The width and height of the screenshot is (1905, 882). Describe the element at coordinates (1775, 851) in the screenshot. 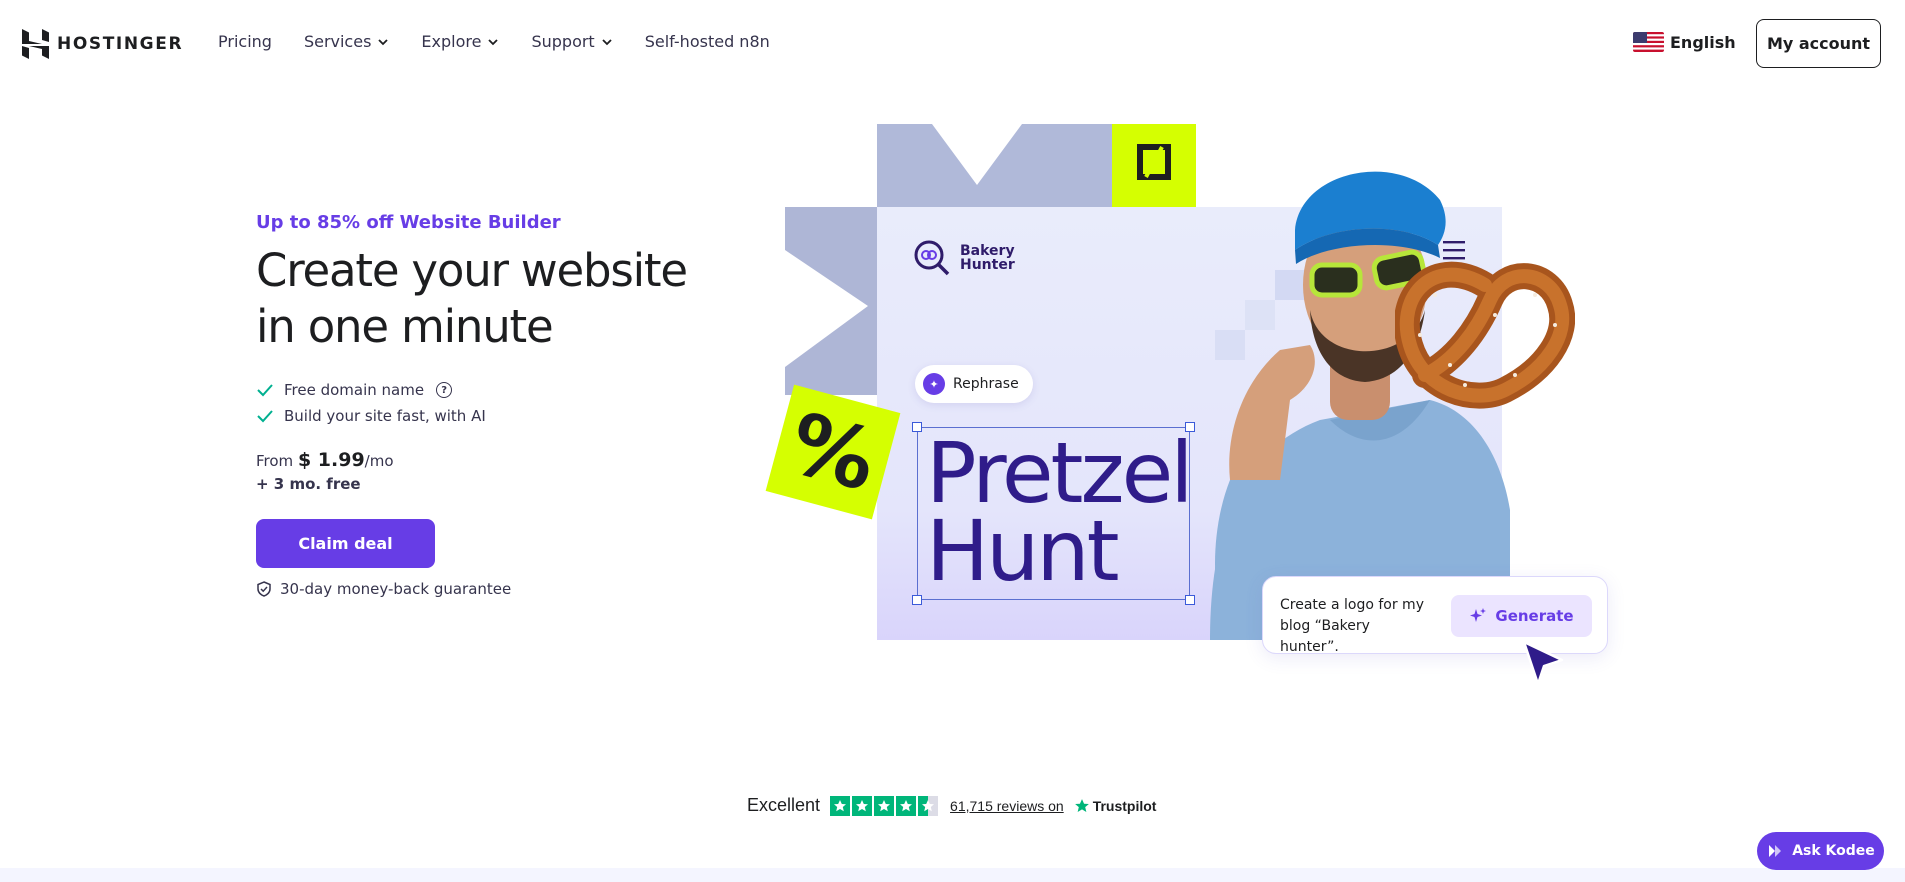

I see `kodee-assistant-icon` at that location.